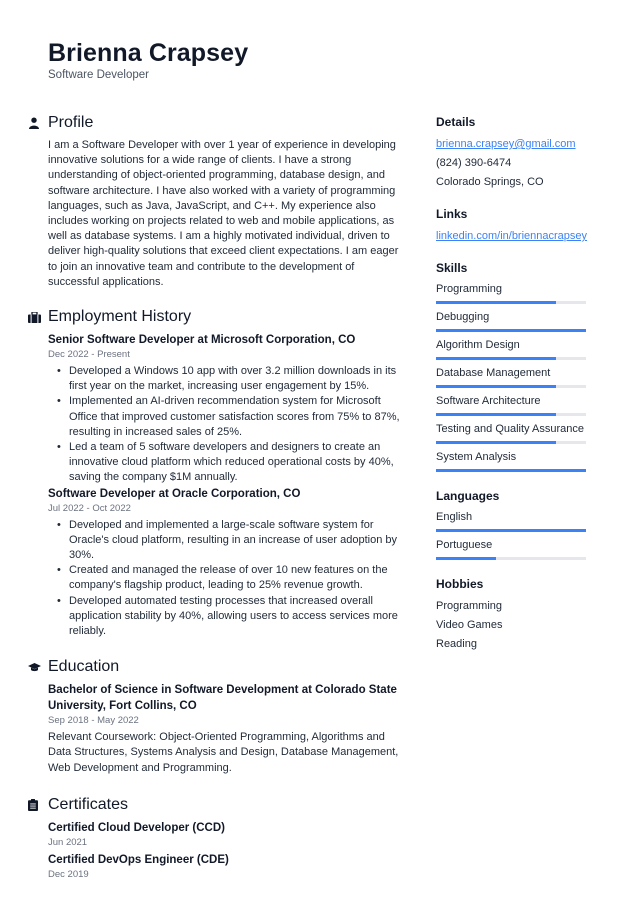  Describe the element at coordinates (216, 667) in the screenshot. I see `education-heading: Education` at that location.